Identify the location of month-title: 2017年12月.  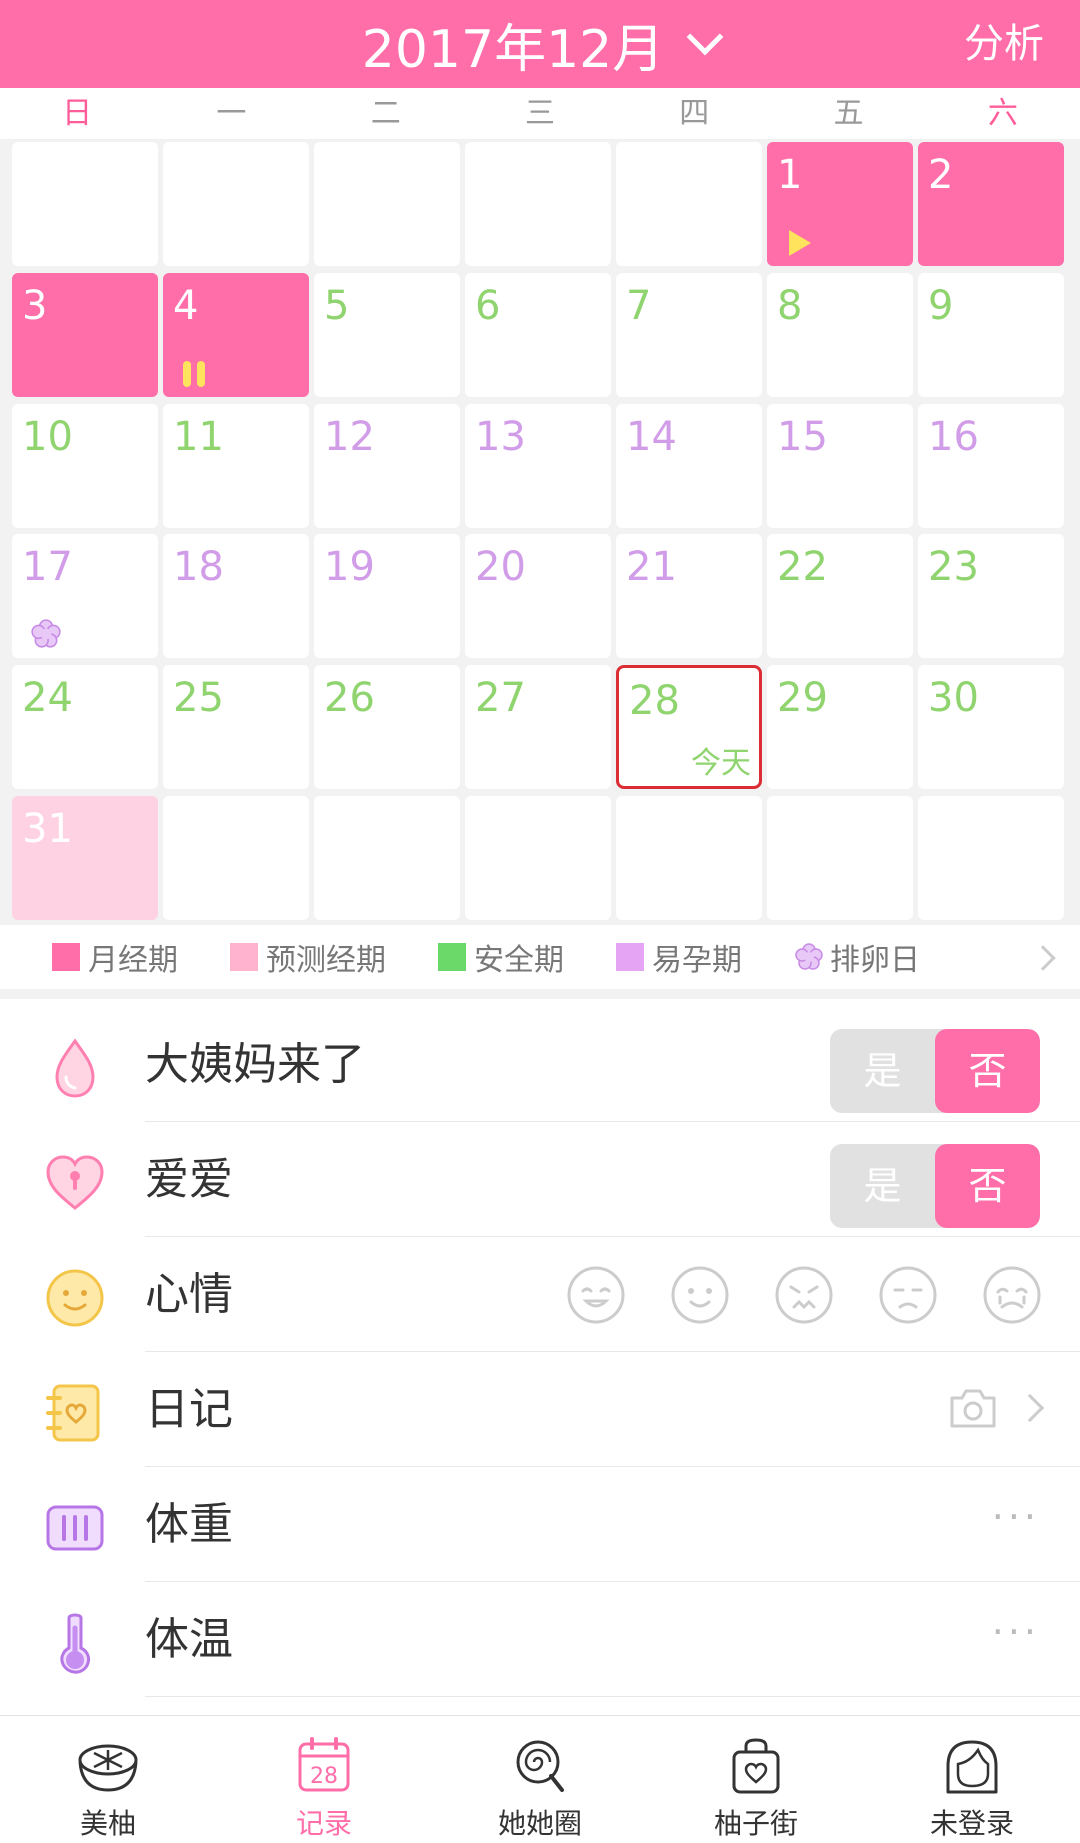
(513, 44).